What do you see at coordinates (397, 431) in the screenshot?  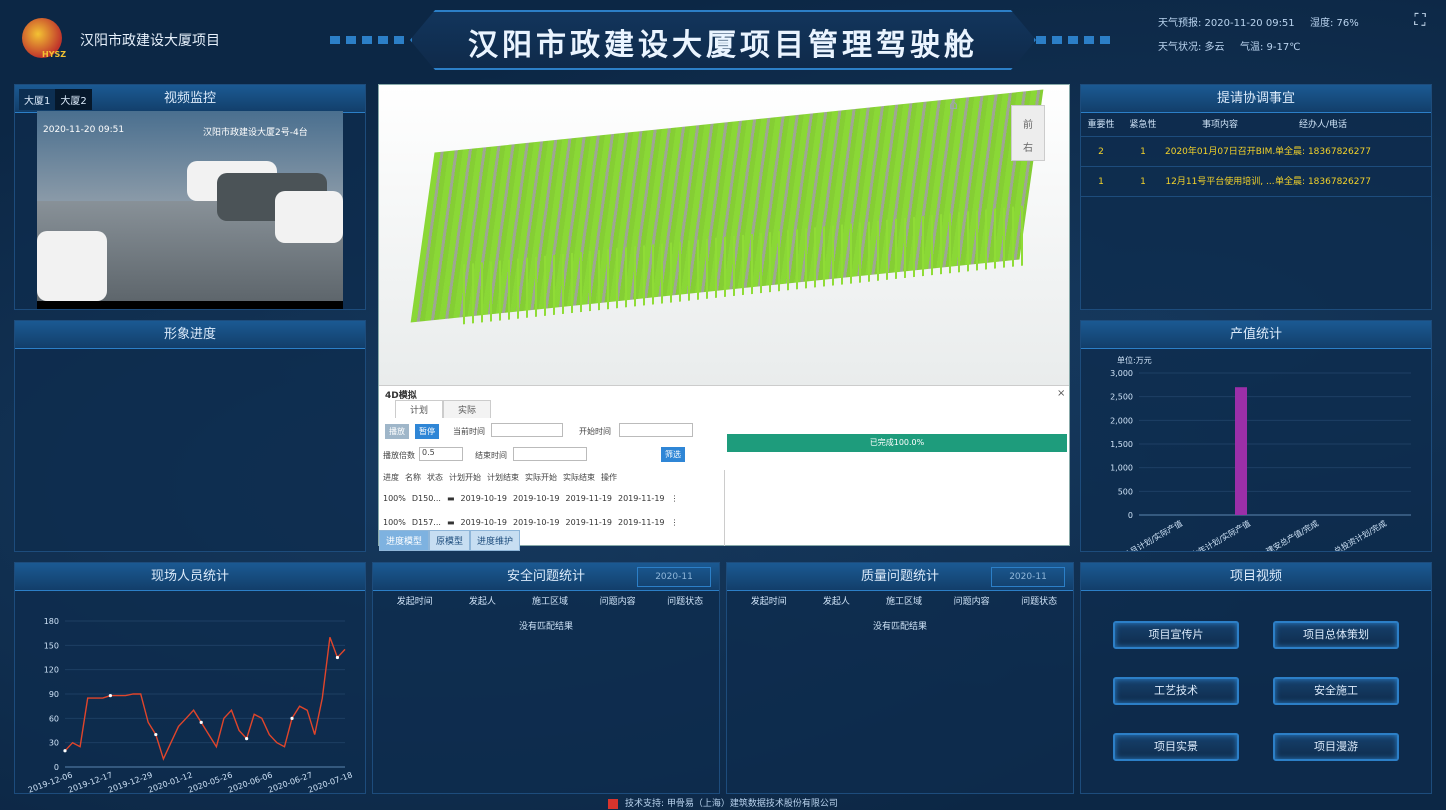 I see `play-button: 播放` at bounding box center [397, 431].